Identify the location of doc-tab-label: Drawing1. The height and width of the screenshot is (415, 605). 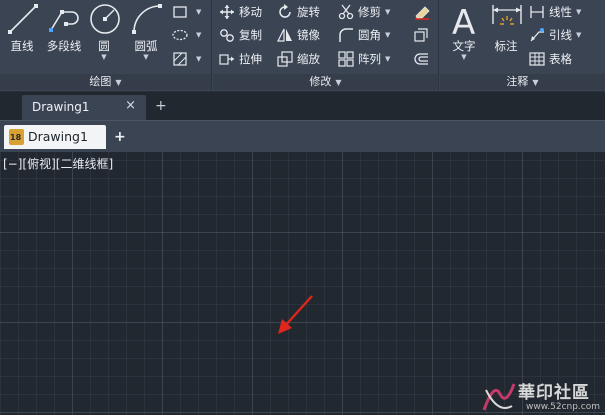
(58, 136).